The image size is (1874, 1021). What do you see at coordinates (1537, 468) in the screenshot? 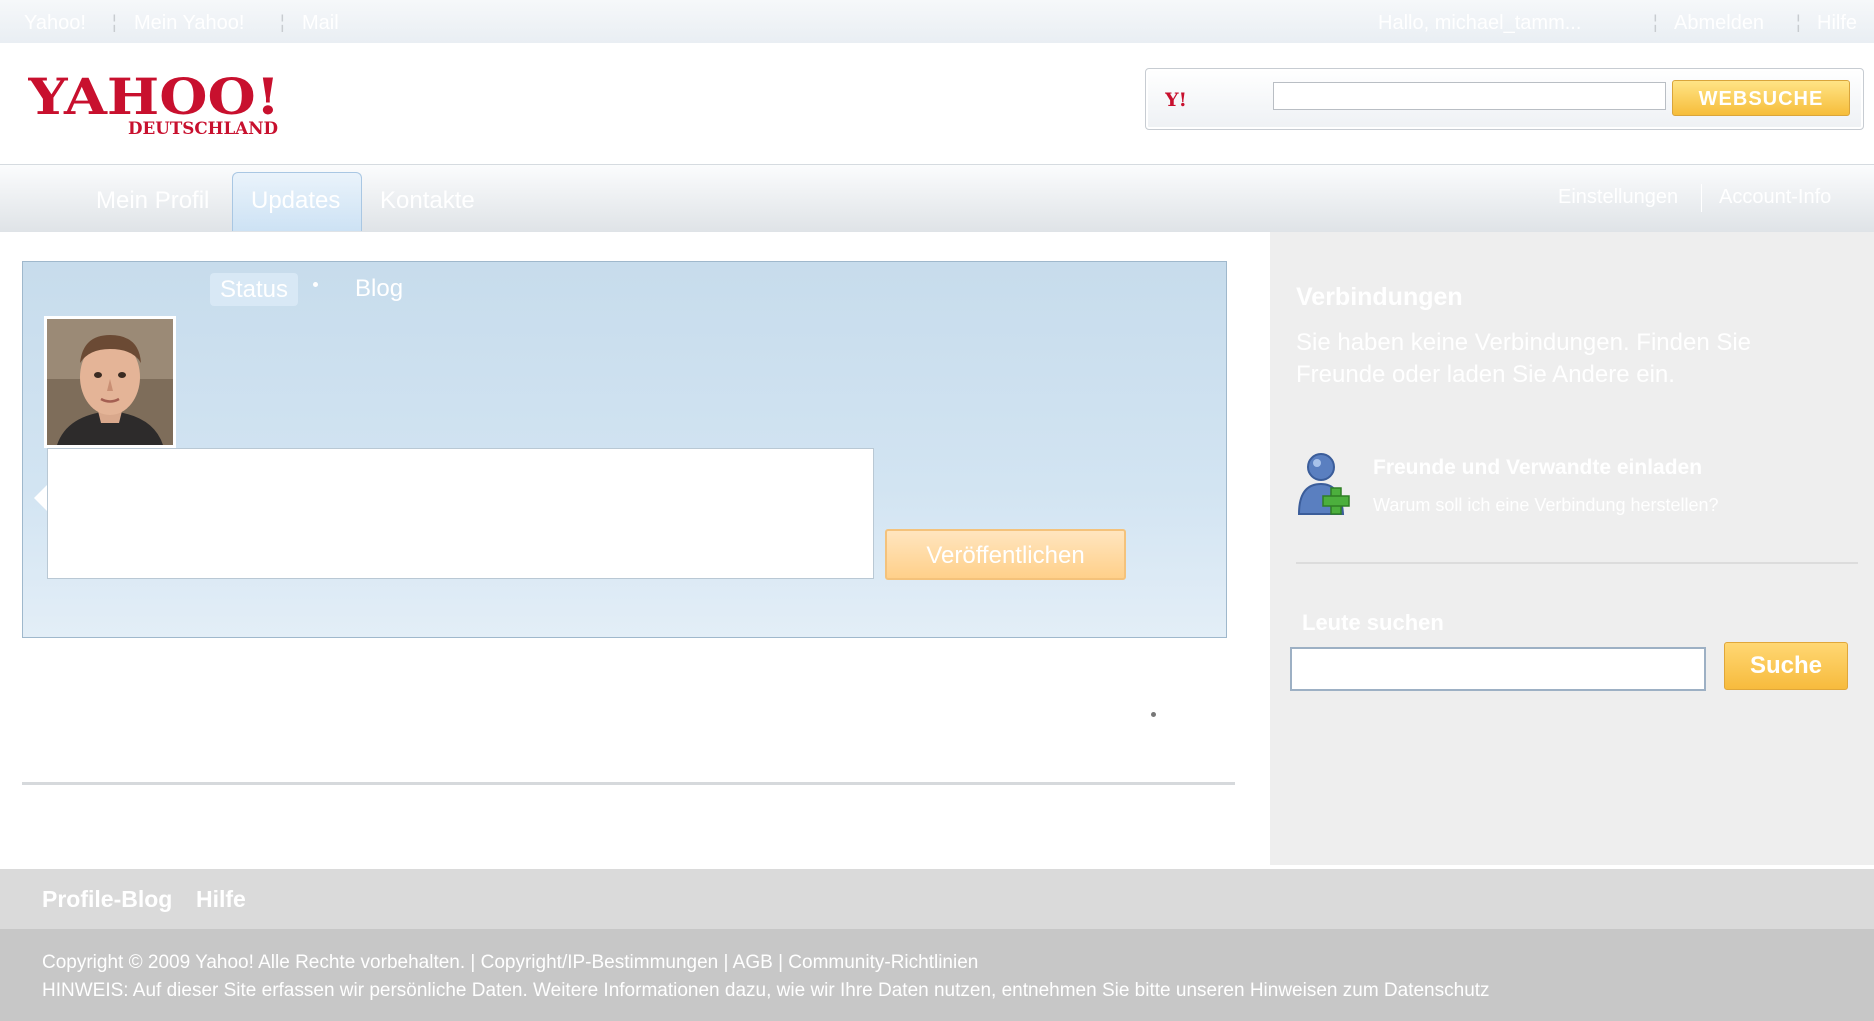
I see `invite-friends-link: Freunde und Verwandte einladen` at bounding box center [1537, 468].